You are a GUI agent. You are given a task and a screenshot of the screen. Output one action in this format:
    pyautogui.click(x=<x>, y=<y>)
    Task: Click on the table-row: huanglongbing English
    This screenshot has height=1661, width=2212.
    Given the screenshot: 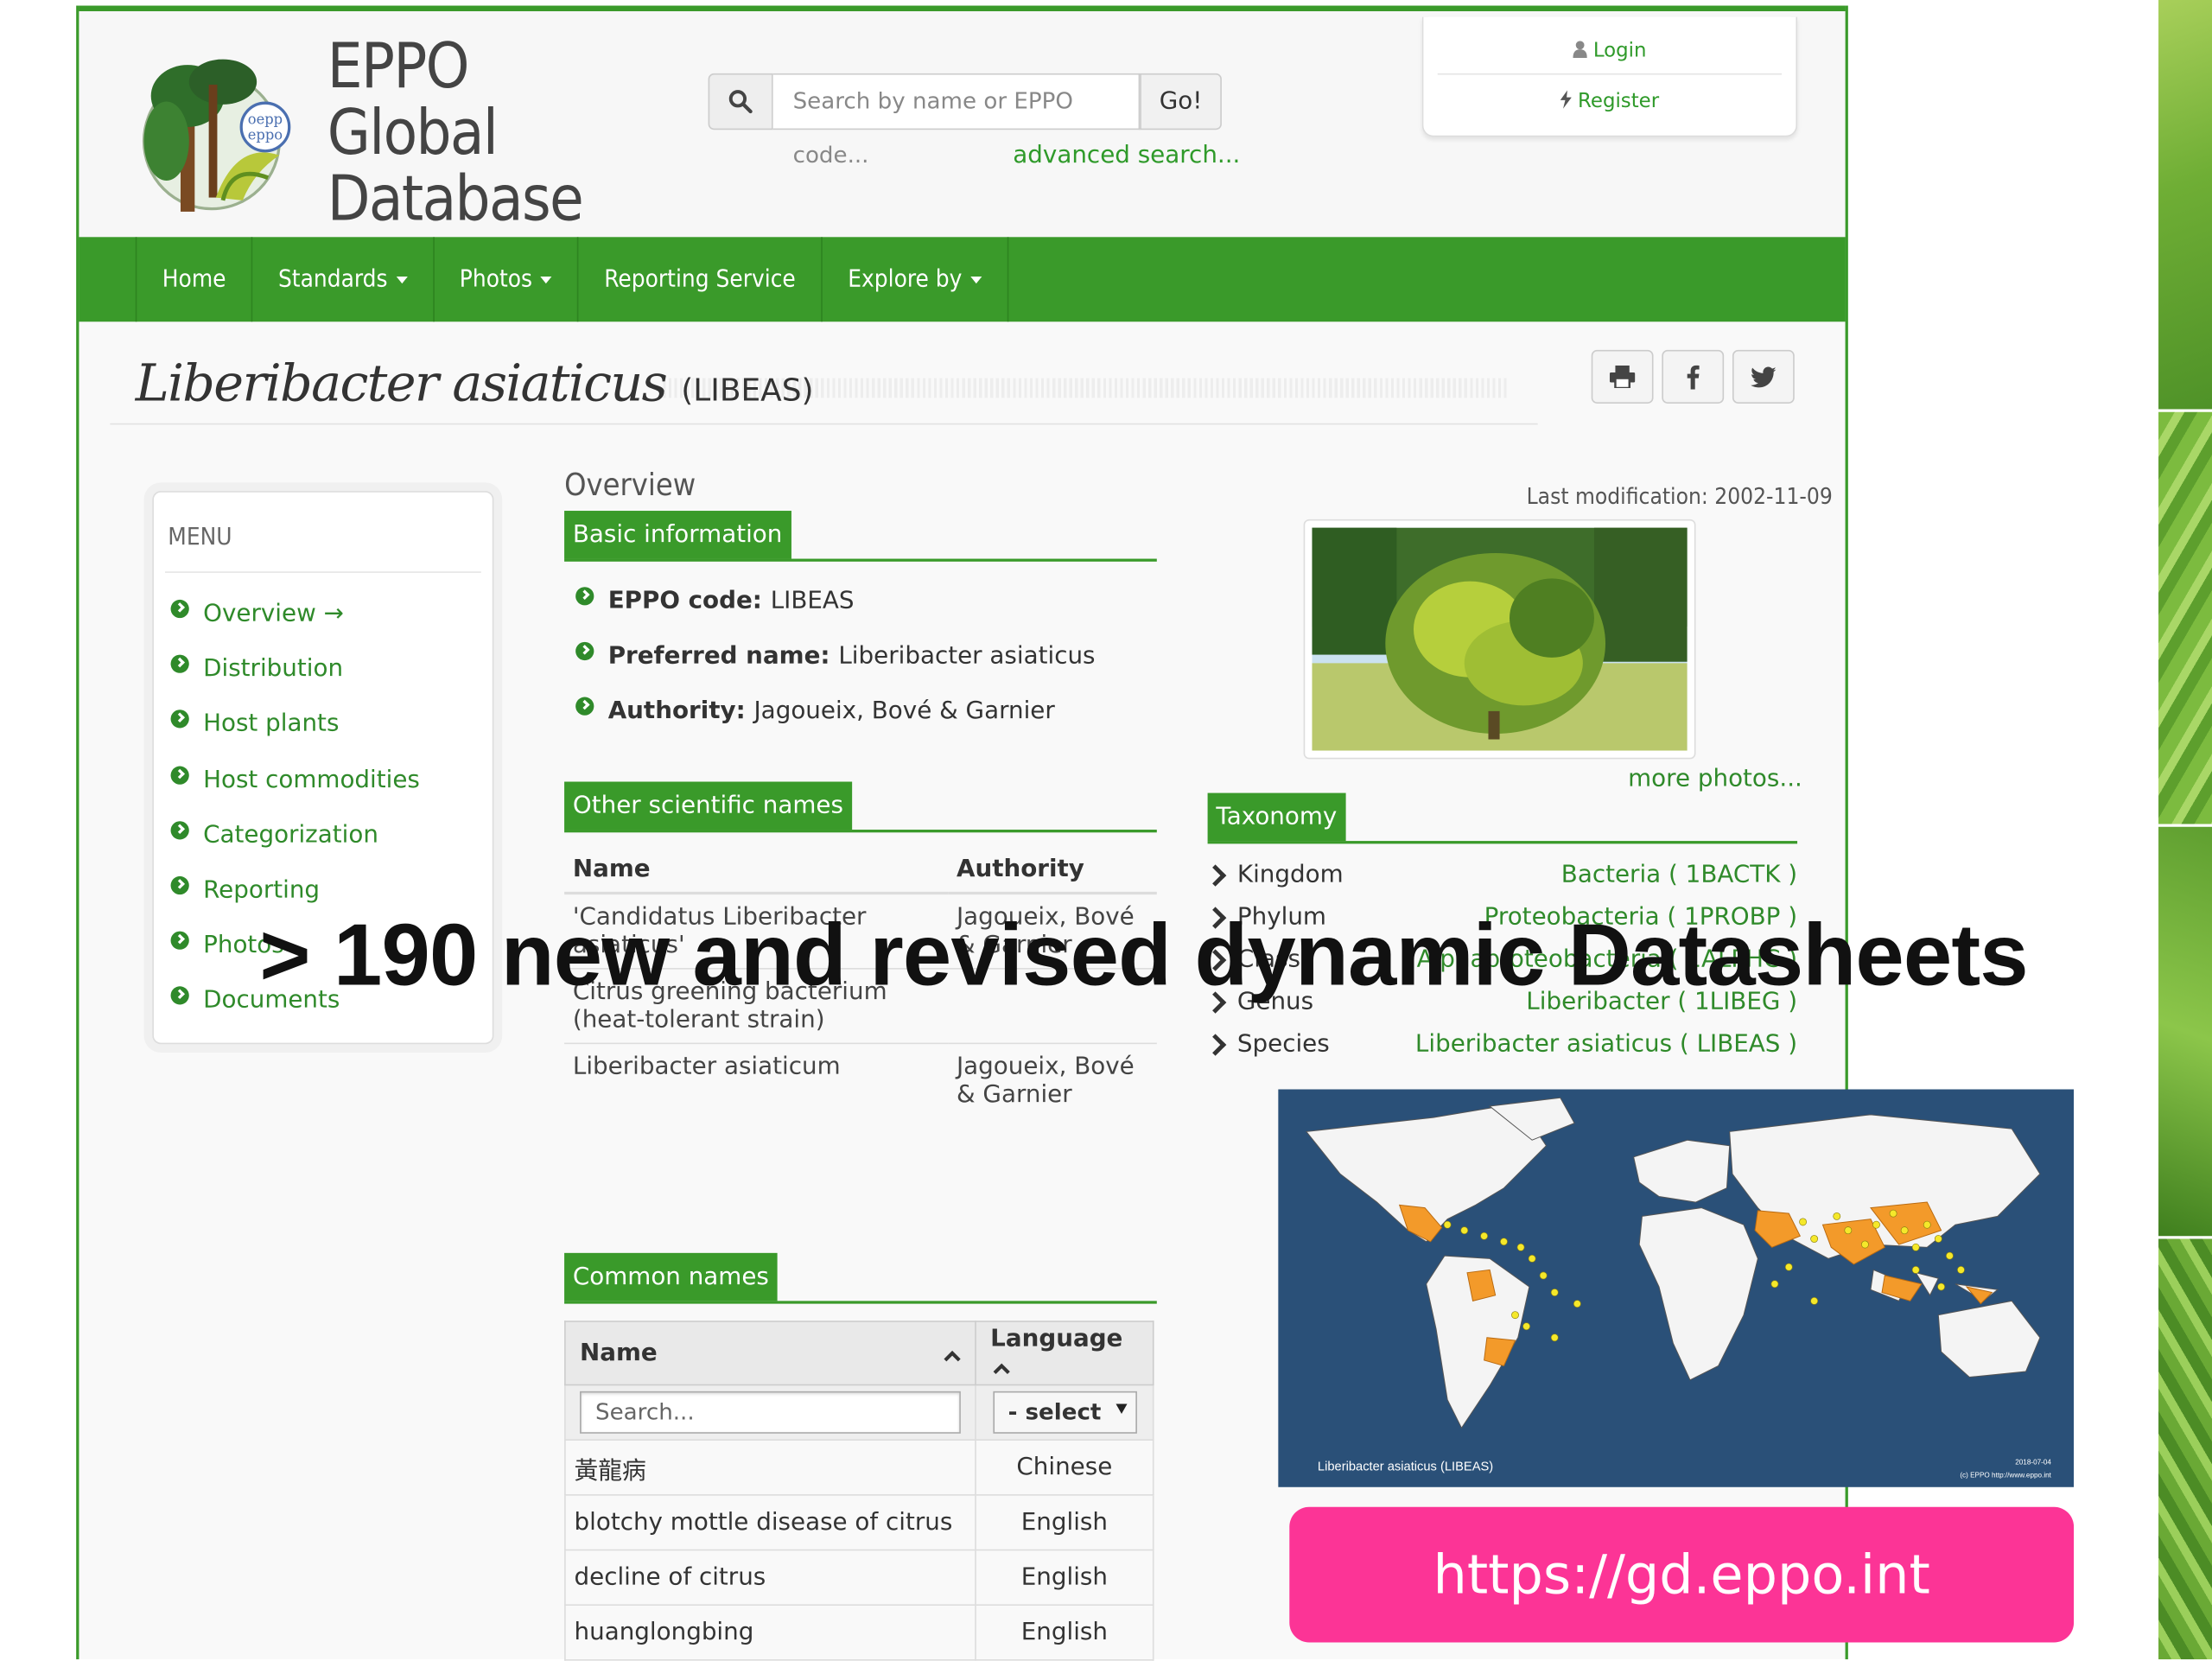 What is the action you would take?
    pyautogui.click(x=859, y=1632)
    